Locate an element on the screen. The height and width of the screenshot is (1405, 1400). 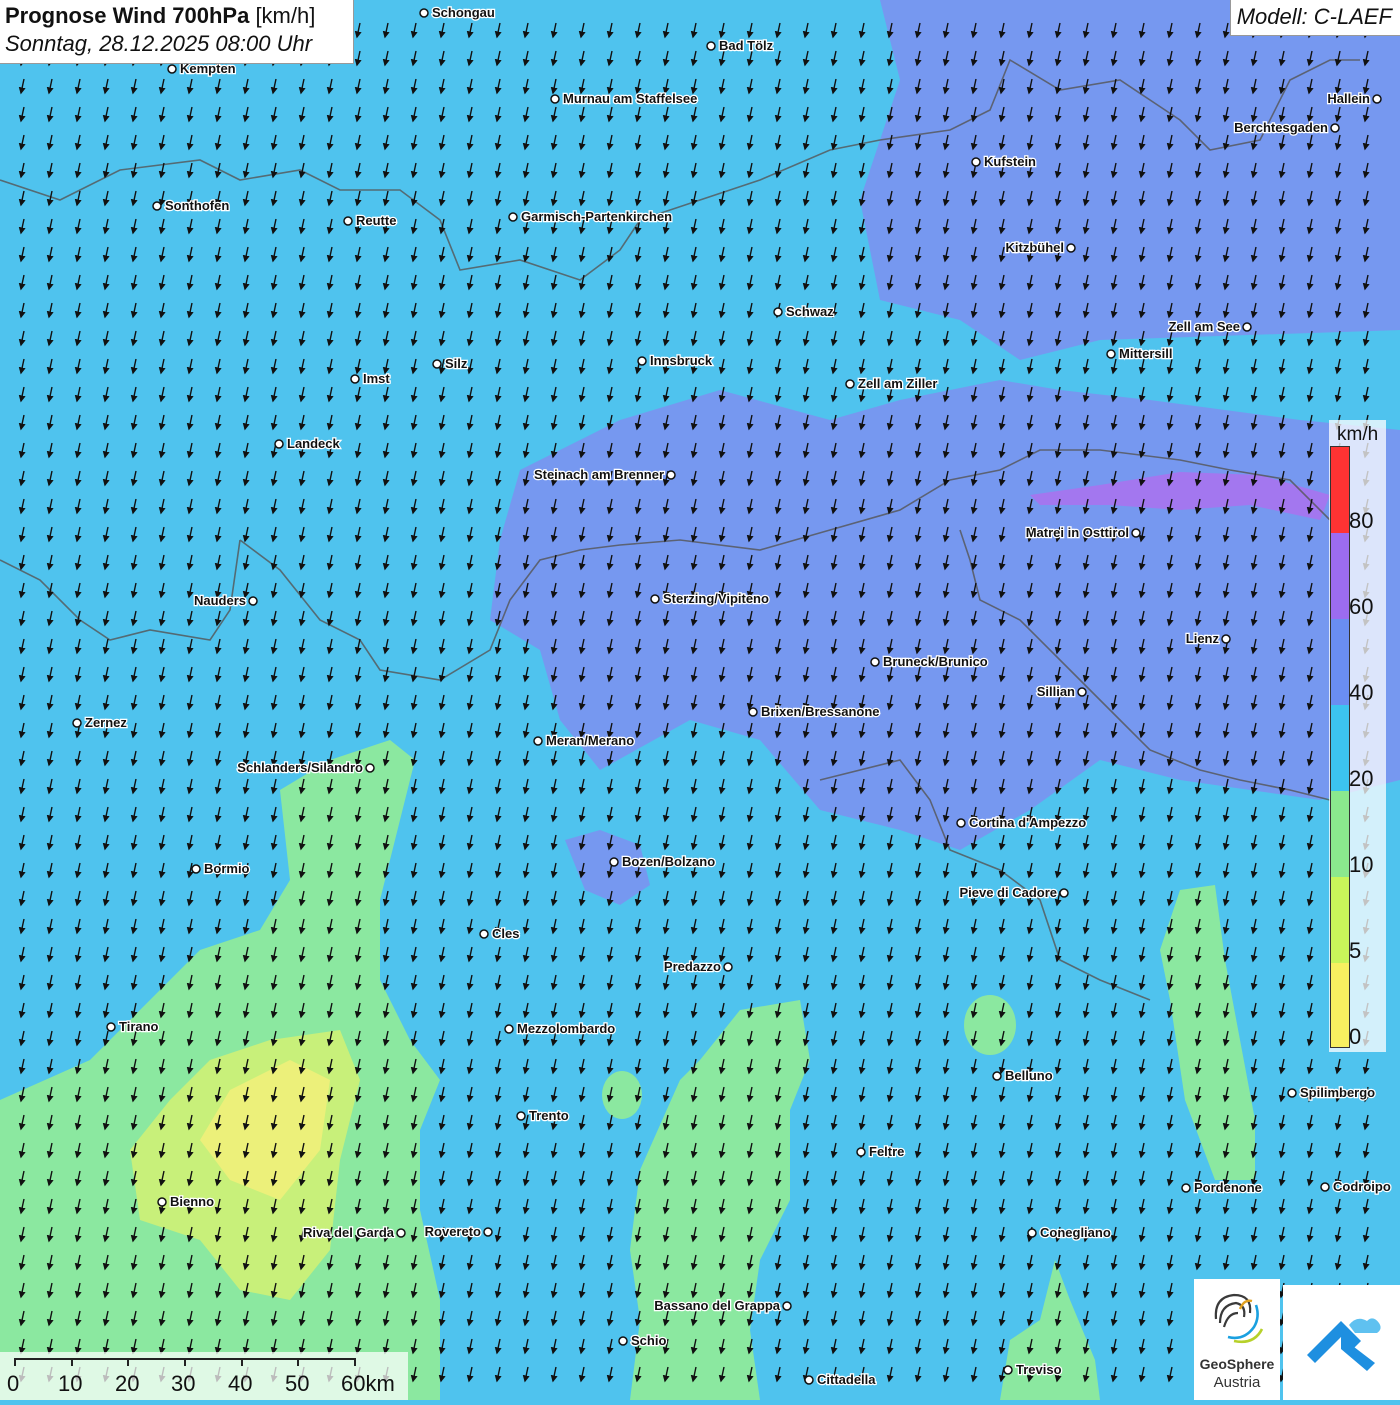
scale-label: 30 is located at coordinates (183, 1383).